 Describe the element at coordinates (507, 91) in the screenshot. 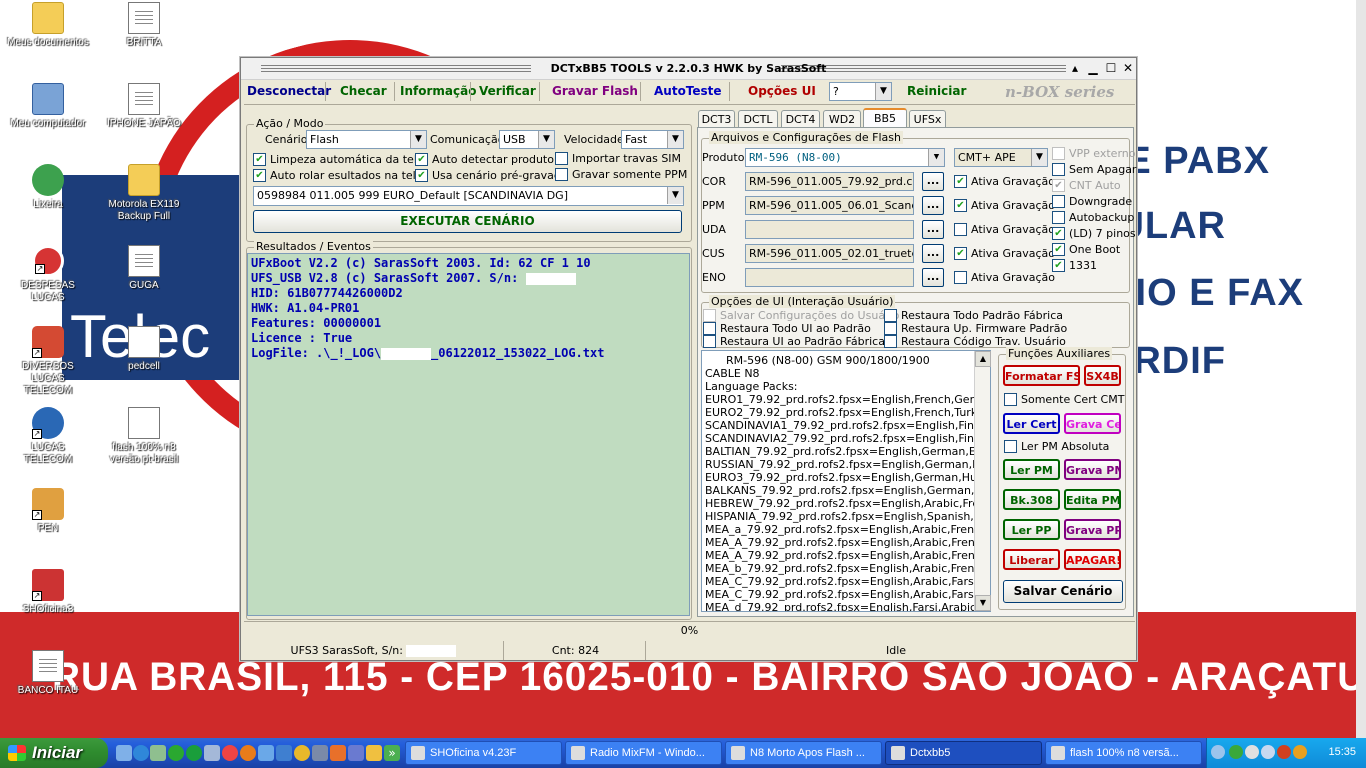

I see `verificar-button: Verificar` at that location.